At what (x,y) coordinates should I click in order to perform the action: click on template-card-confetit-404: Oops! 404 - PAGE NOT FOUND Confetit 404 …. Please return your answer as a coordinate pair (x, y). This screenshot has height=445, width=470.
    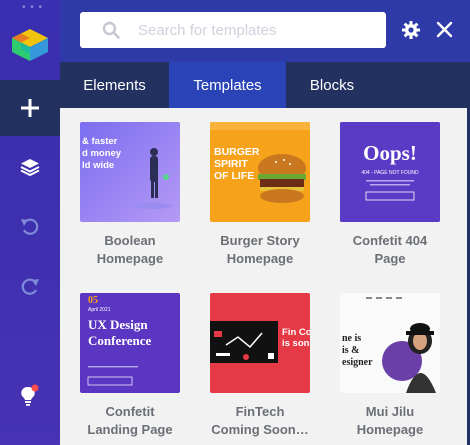
    Looking at the image, I should click on (390, 195).